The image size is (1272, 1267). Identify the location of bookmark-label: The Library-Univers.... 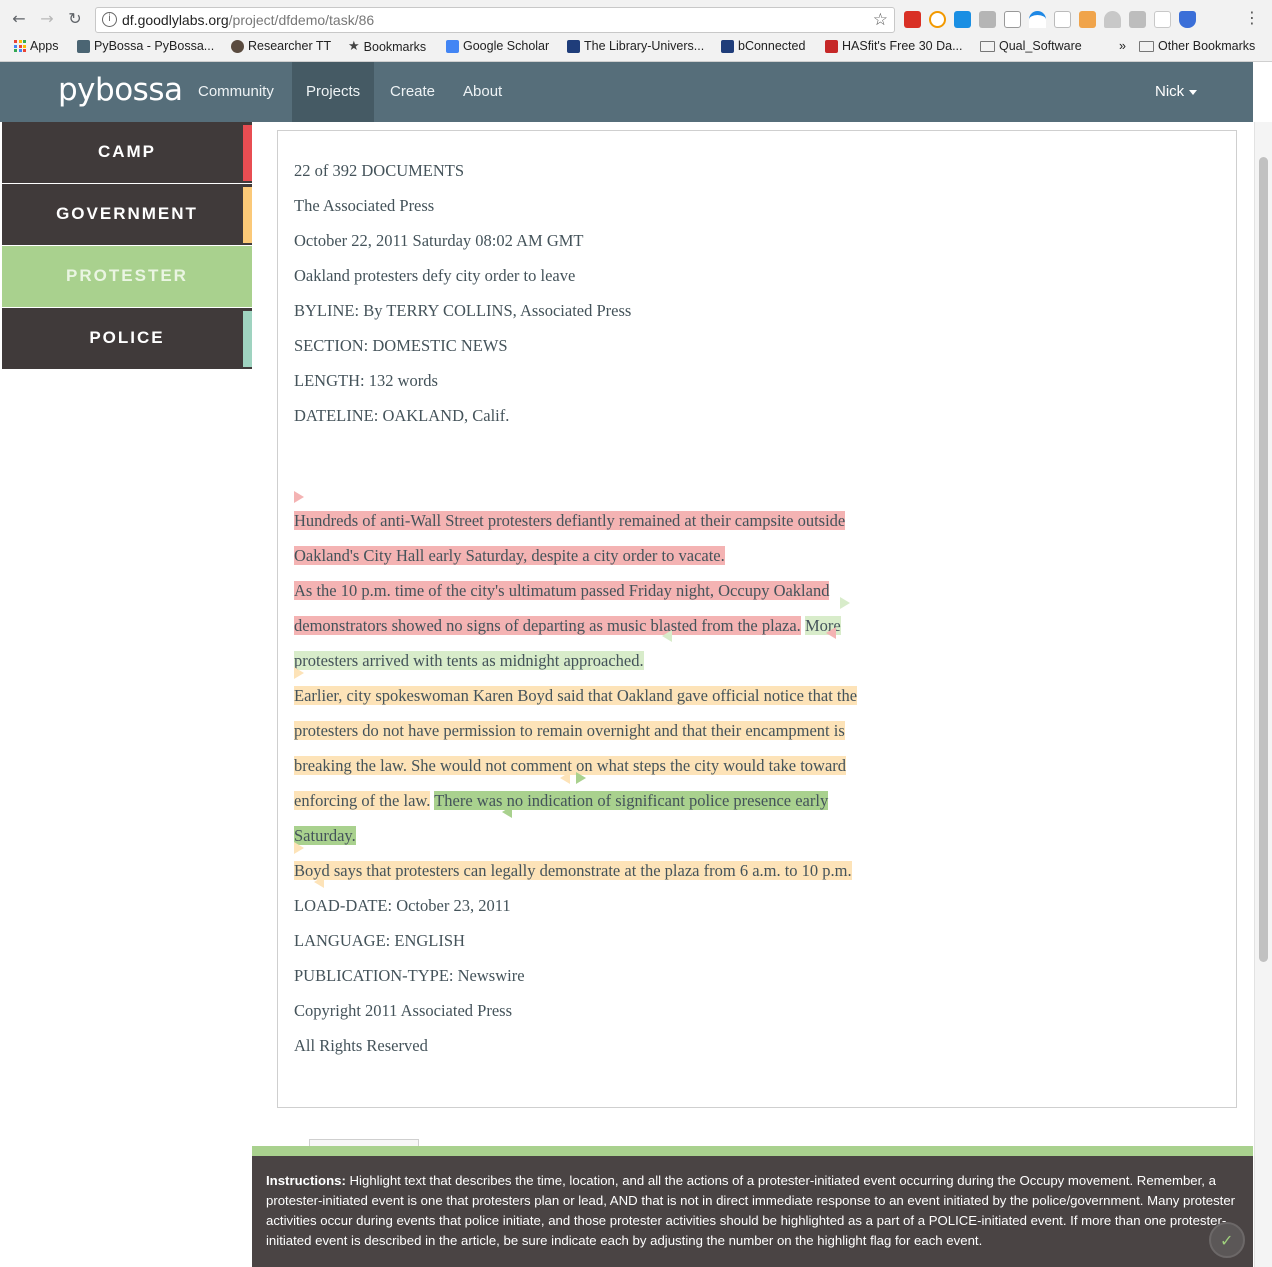
(644, 46).